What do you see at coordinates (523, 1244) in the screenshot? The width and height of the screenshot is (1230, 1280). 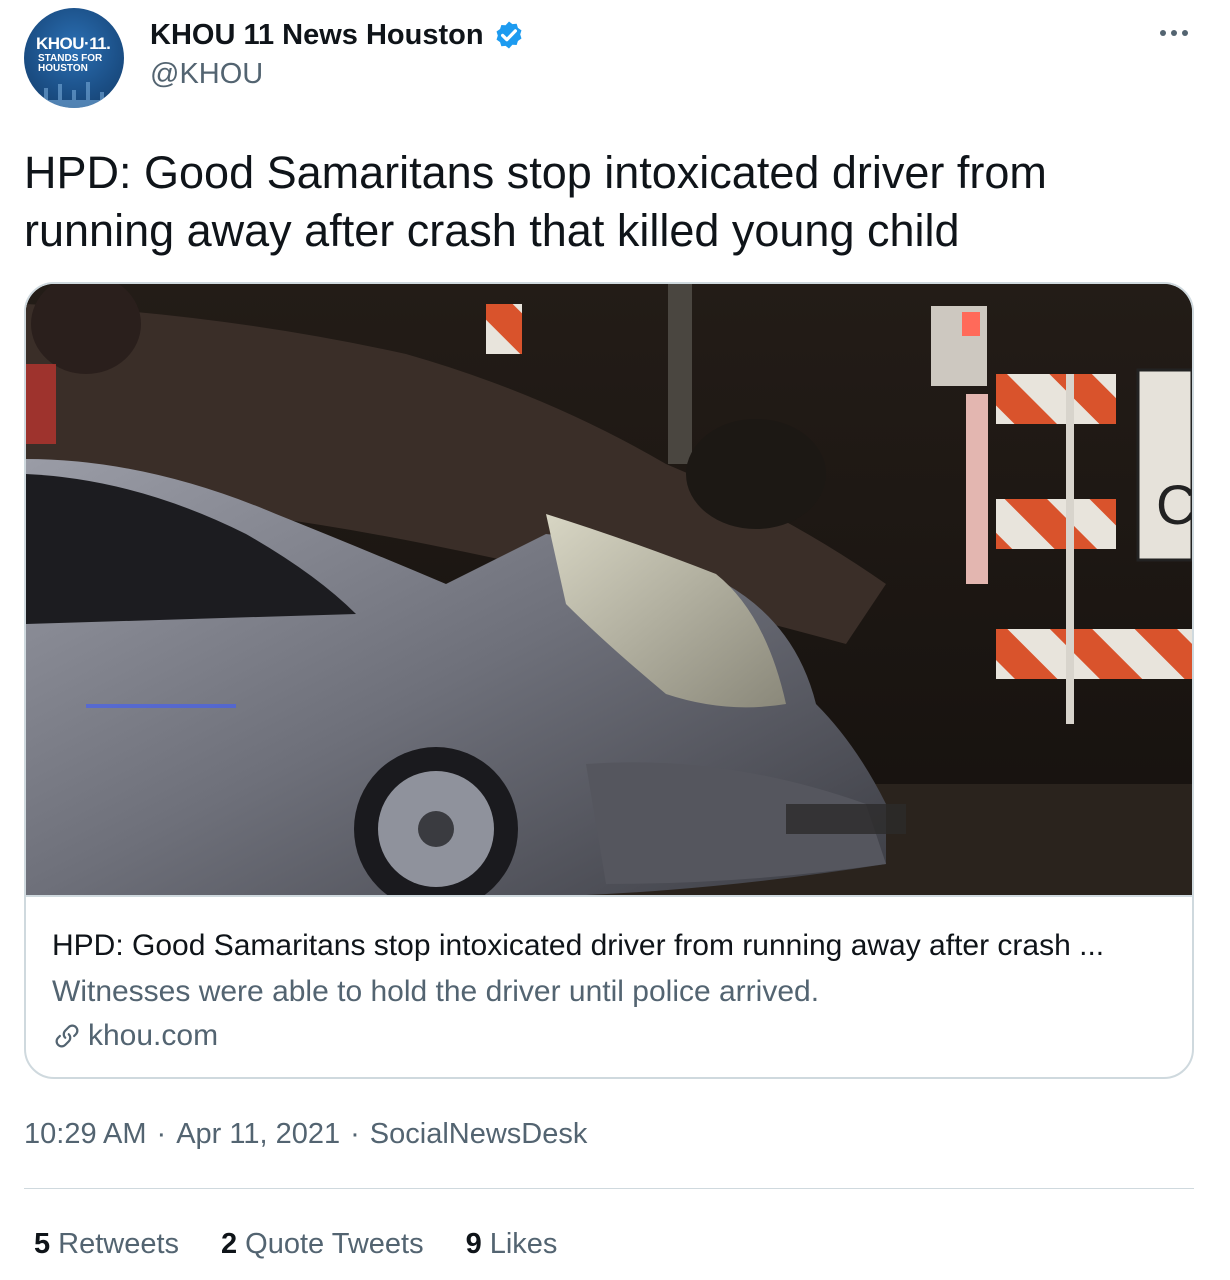 I see `likes-label: Likes` at bounding box center [523, 1244].